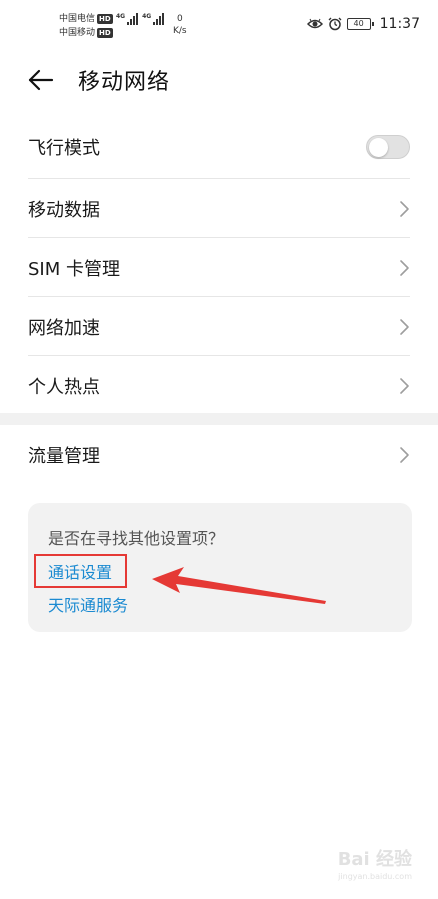  Describe the element at coordinates (64, 148) in the screenshot. I see `settings-item-label: 飞行模式` at that location.